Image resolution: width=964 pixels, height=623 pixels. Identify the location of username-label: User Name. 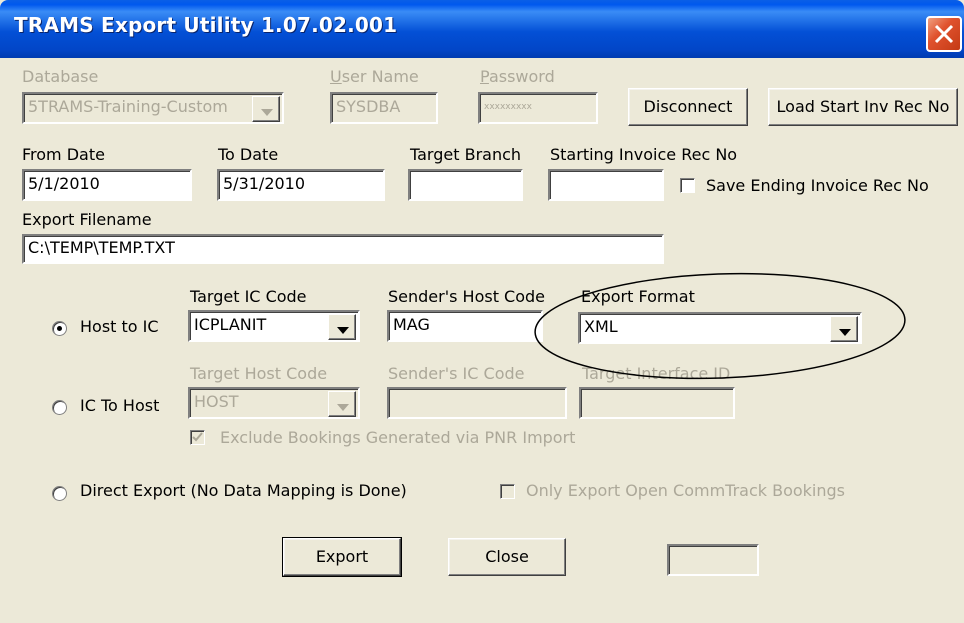
(374, 76).